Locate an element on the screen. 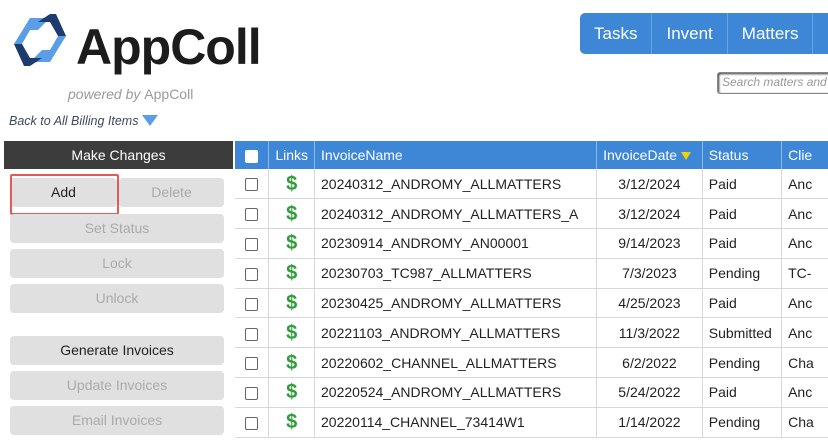 This screenshot has width=828, height=441. status-cell: Submitted is located at coordinates (742, 333).